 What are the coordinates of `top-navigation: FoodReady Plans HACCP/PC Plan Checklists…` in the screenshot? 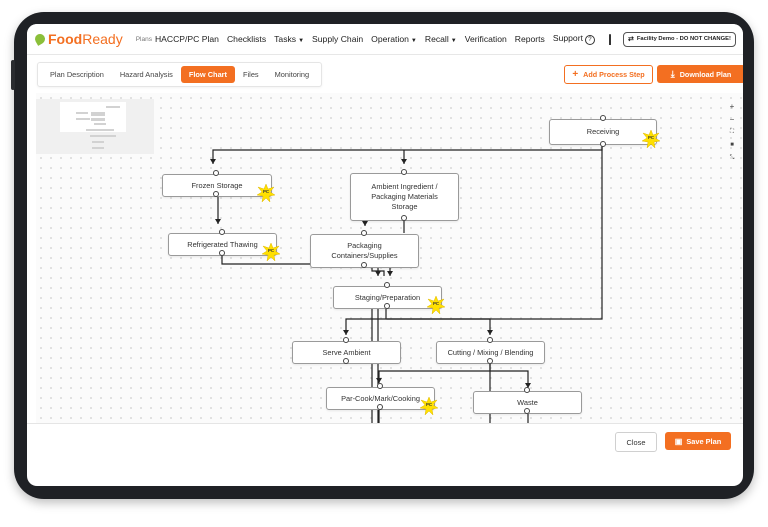 It's located at (385, 39).